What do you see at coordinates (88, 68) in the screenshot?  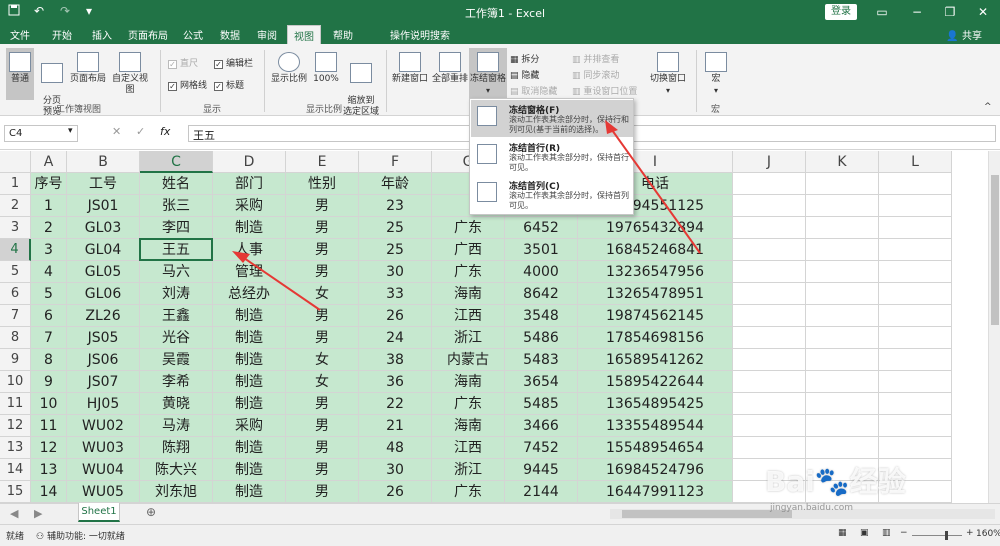 I see `page-layout-view-button: 页面布局` at bounding box center [88, 68].